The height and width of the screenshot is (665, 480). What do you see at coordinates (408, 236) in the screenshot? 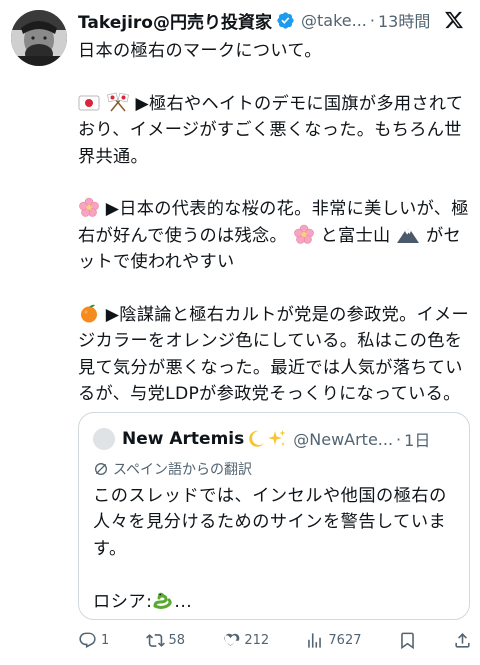
I see `mount-fuji-emoji-icon` at bounding box center [408, 236].